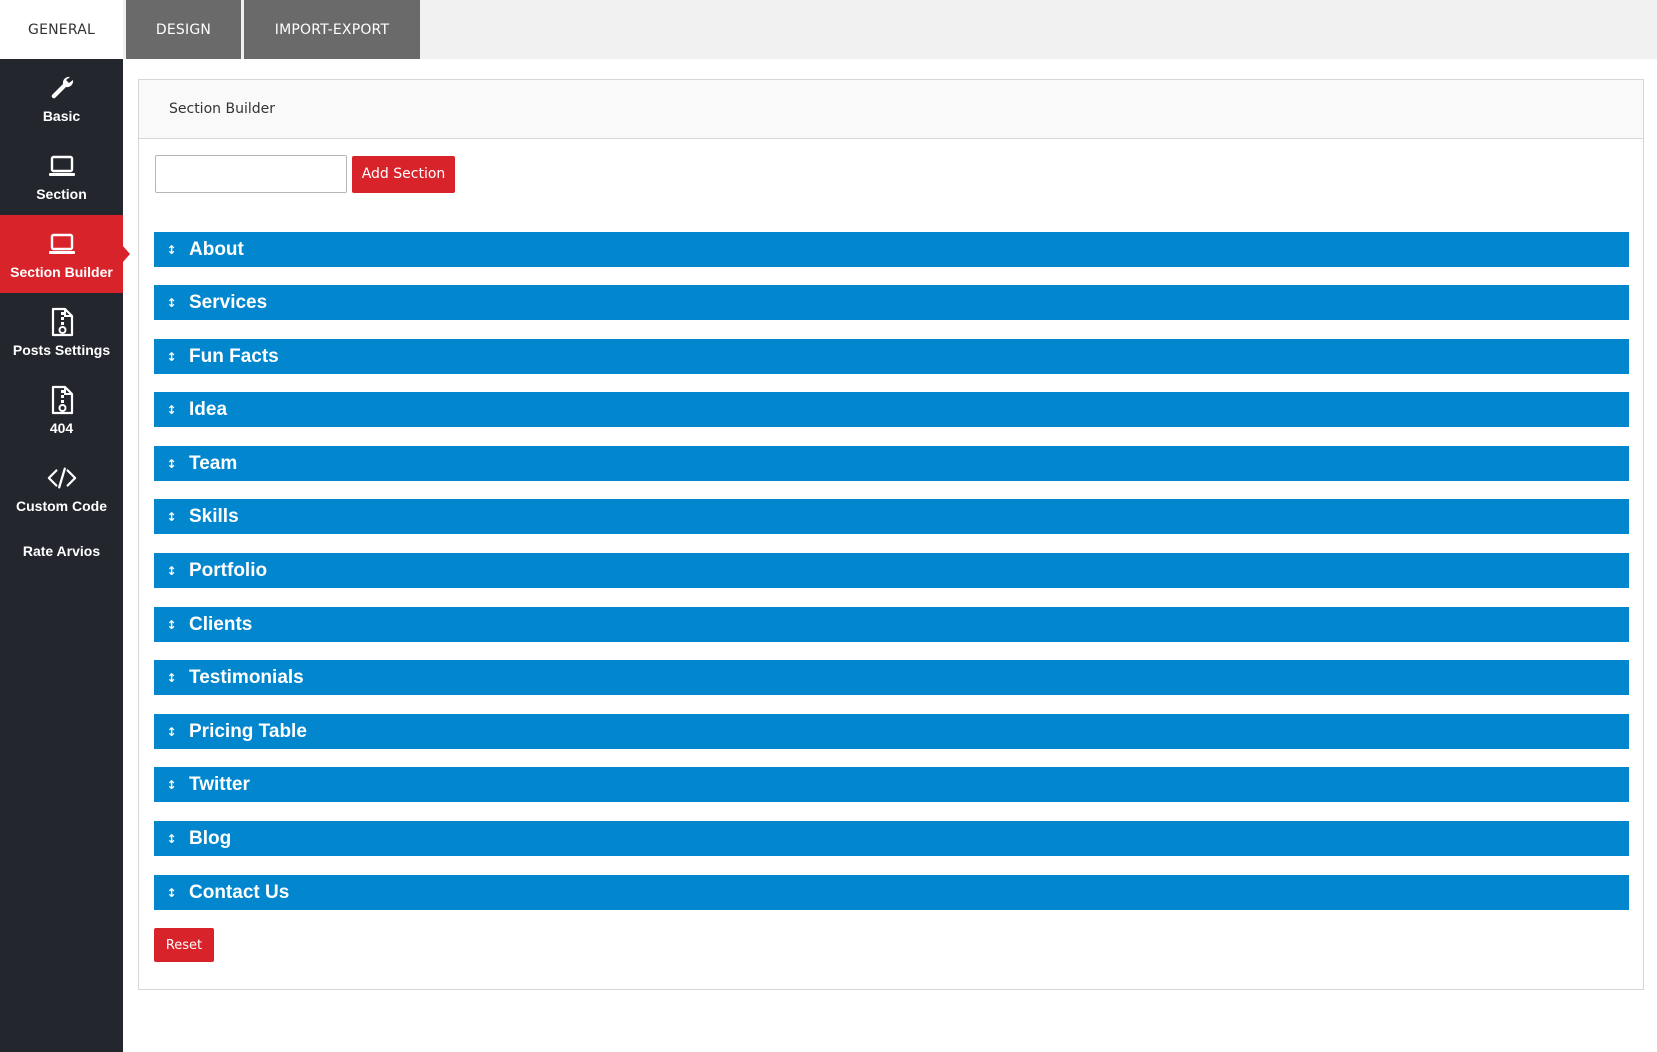  What do you see at coordinates (61, 505) in the screenshot?
I see `sidebar-item-label: Custom Code` at bounding box center [61, 505].